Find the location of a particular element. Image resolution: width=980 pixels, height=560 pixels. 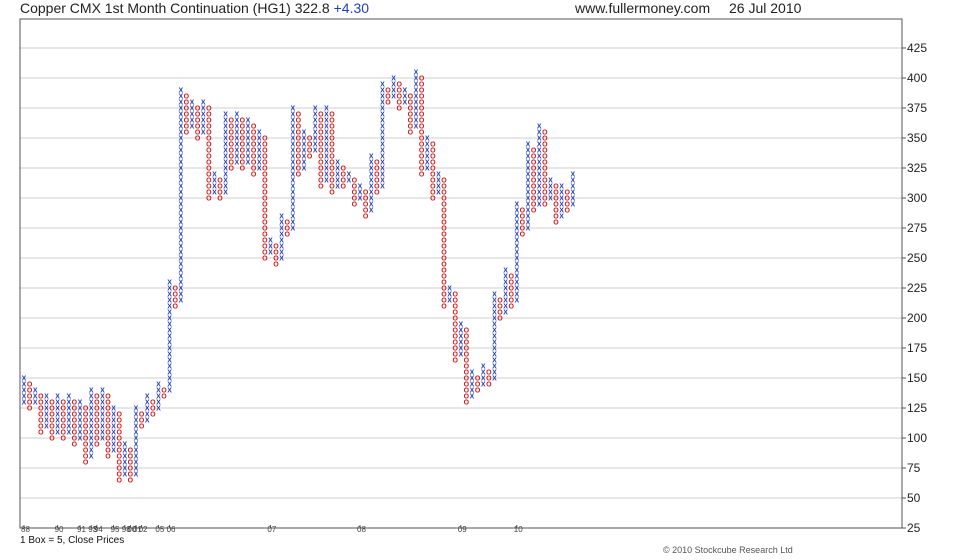

x-tick-label: 91 is located at coordinates (81, 529).